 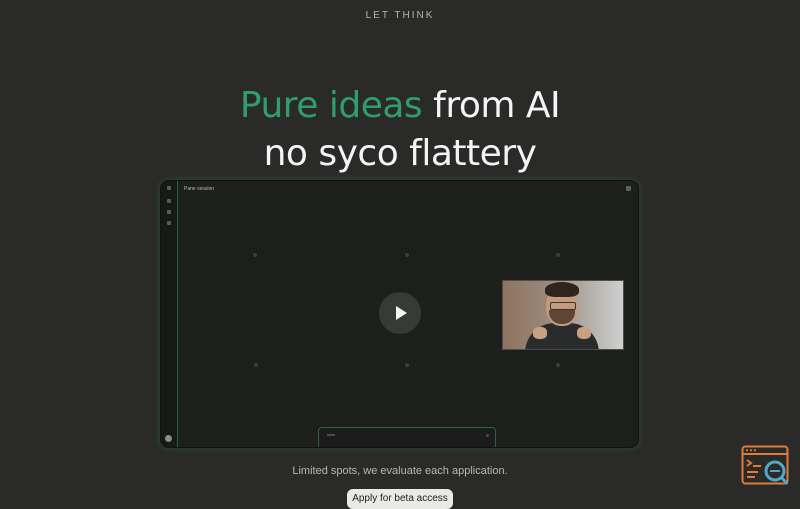 What do you see at coordinates (765, 466) in the screenshot?
I see `terminal-search-icon` at bounding box center [765, 466].